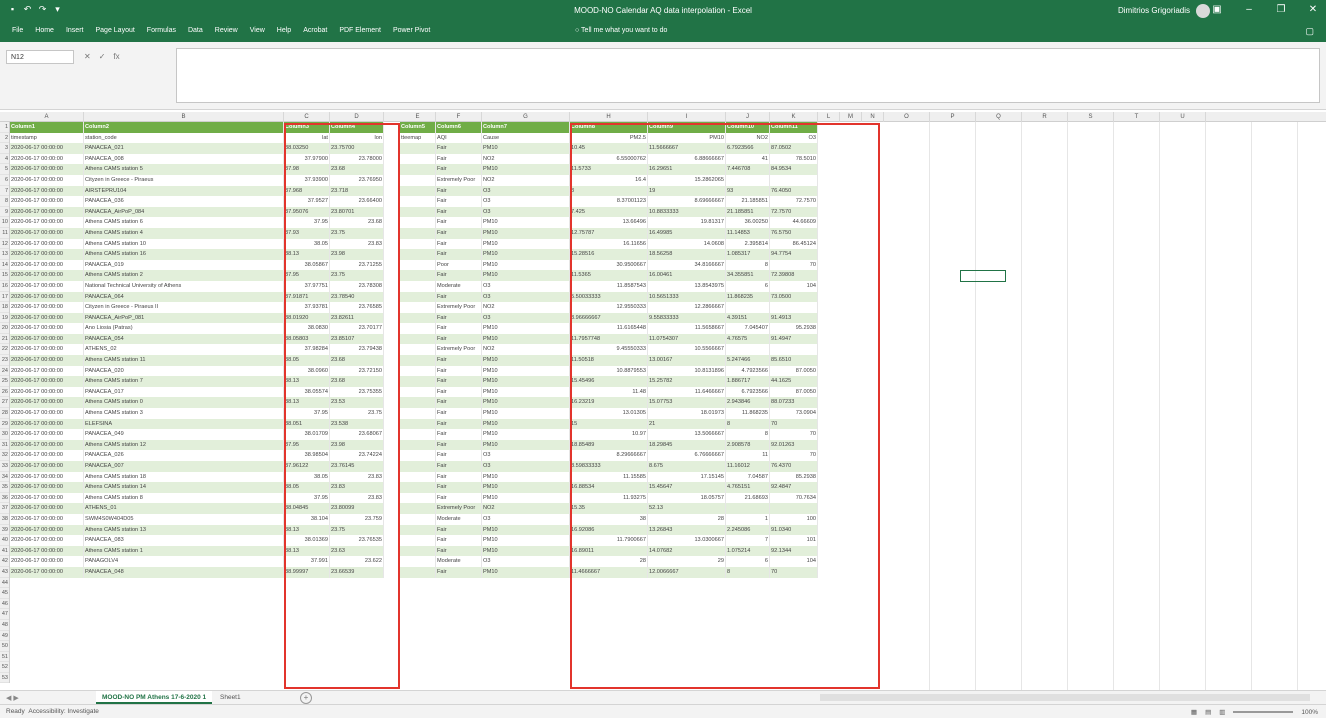  Describe the element at coordinates (4, 350) in the screenshot. I see `row-header: 22` at that location.